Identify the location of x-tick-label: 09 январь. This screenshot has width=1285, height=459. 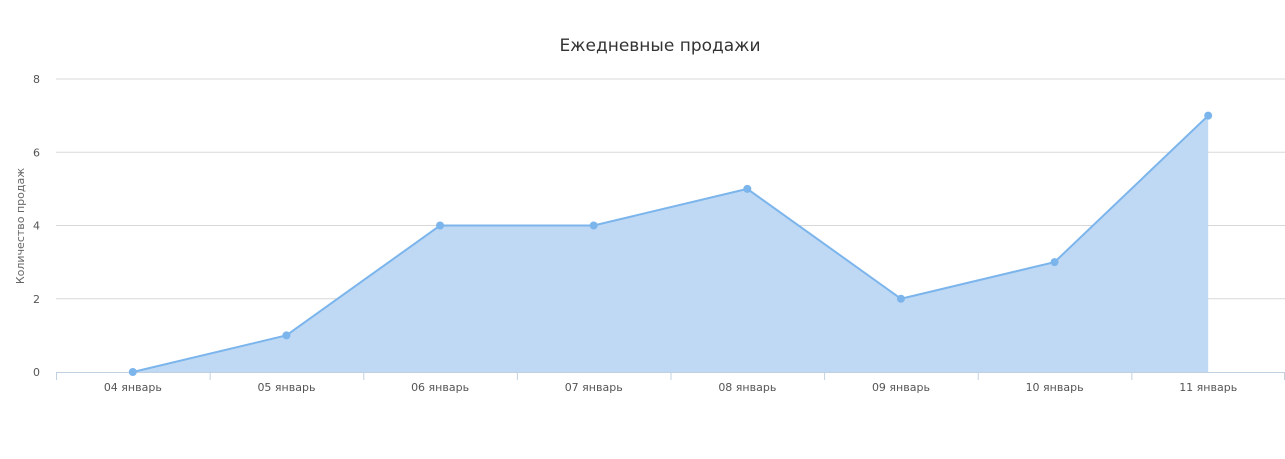
(901, 387).